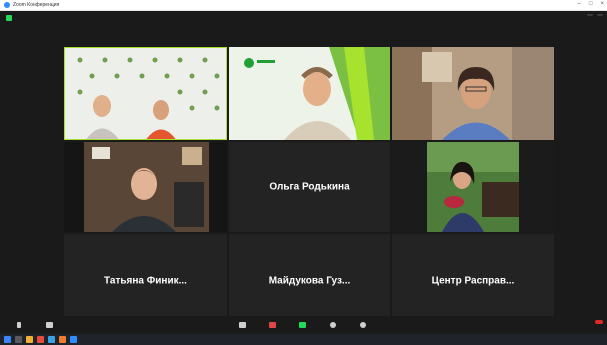 This screenshot has width=607, height=345. Describe the element at coordinates (599, 322) in the screenshot. I see `end-meeting-button` at that location.